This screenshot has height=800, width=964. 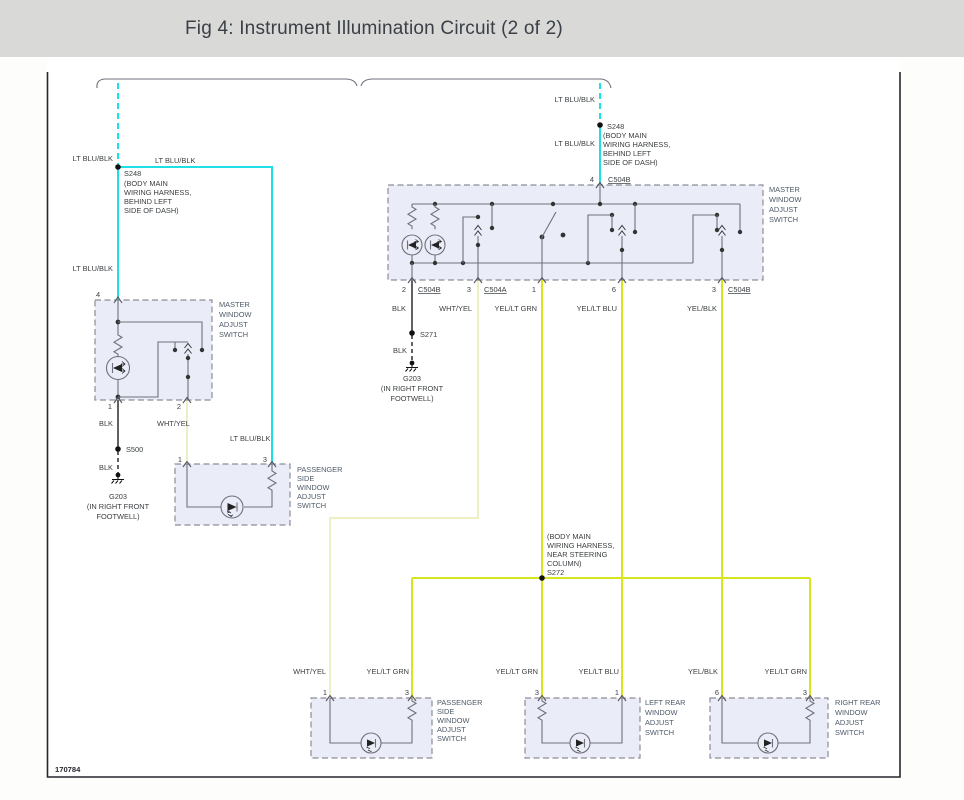 What do you see at coordinates (445, 711) in the screenshot?
I see `component-label: SIDE` at bounding box center [445, 711].